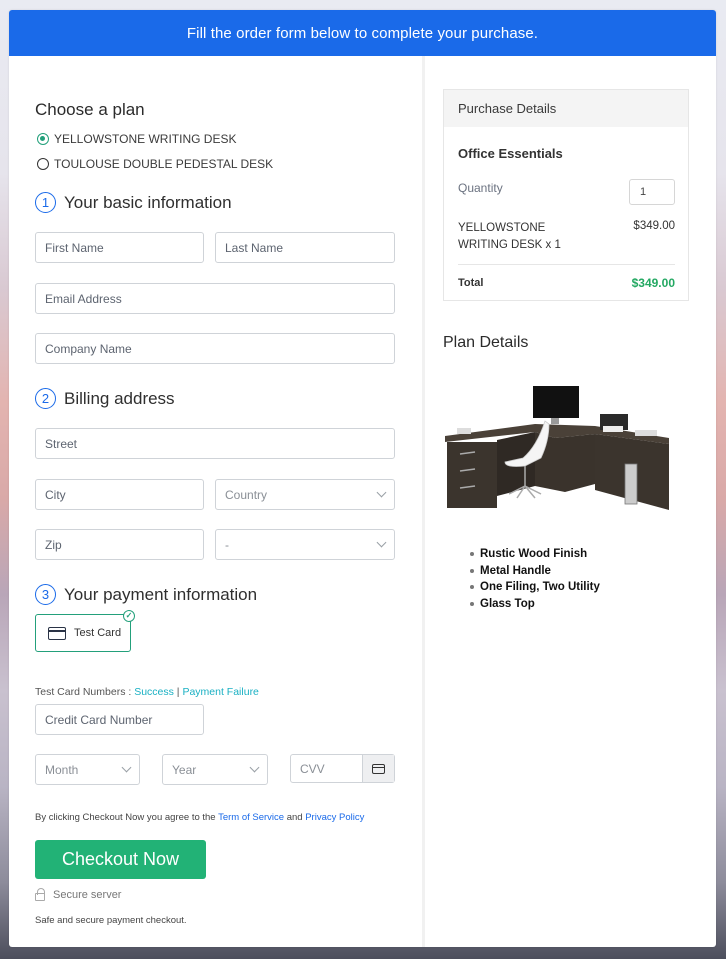  Describe the element at coordinates (295, 817) in the screenshot. I see `terms-and: and` at that location.